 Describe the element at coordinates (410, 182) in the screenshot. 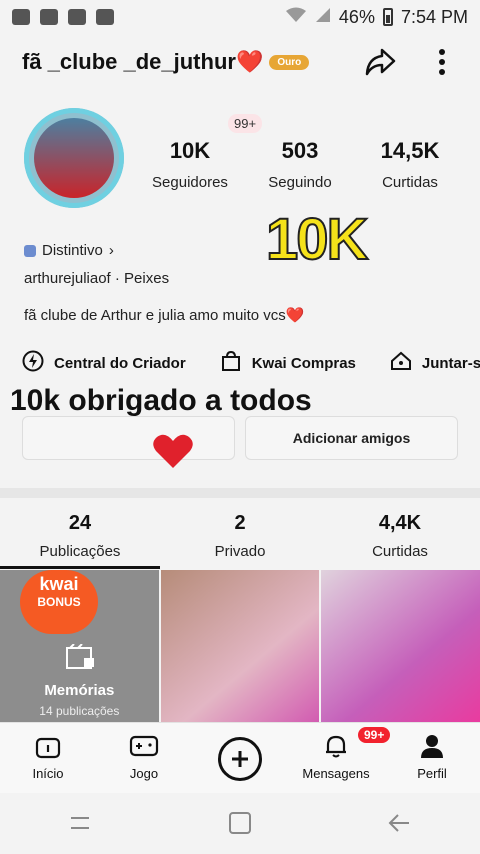

I see `stat-label: Curtidas` at that location.